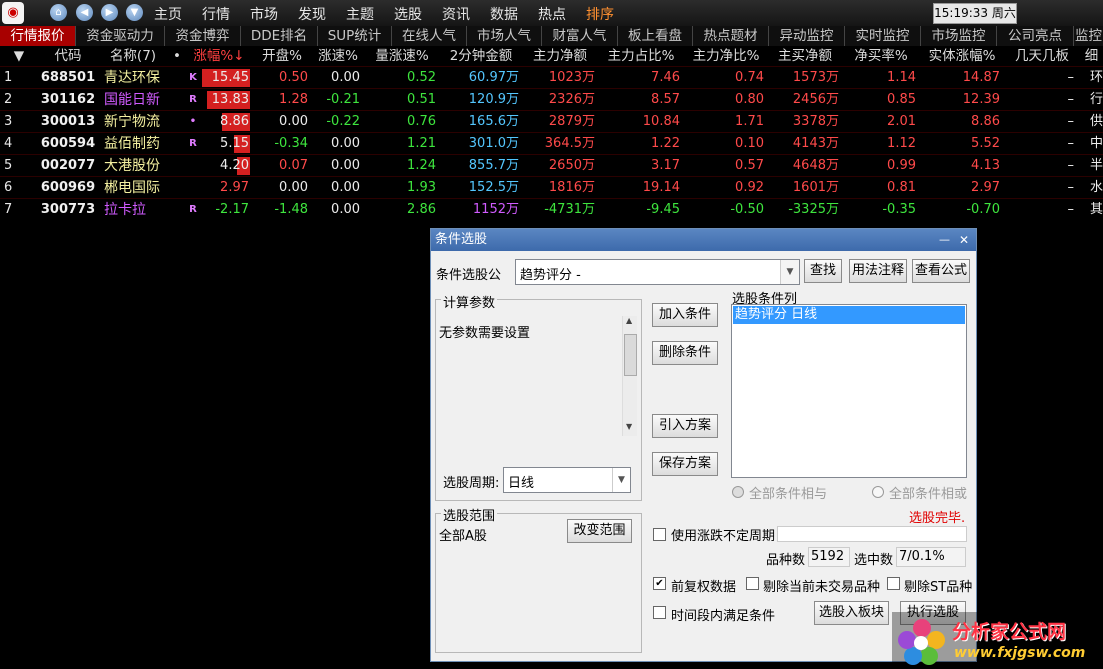 This screenshot has width=1103, height=669. Describe the element at coordinates (463, 536) in the screenshot. I see `range-value: 全部A股` at that location.